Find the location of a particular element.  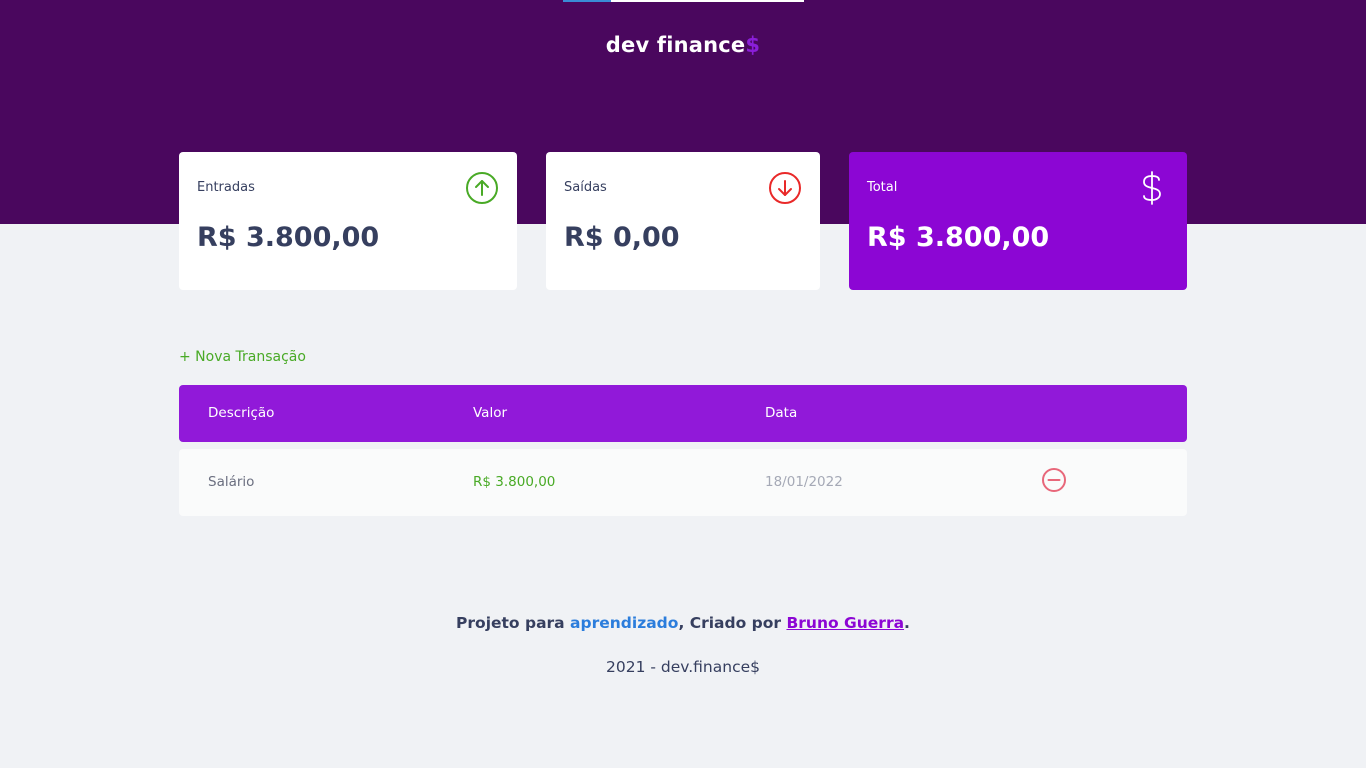

table-header: Descrição Valor Data is located at coordinates (683, 413).